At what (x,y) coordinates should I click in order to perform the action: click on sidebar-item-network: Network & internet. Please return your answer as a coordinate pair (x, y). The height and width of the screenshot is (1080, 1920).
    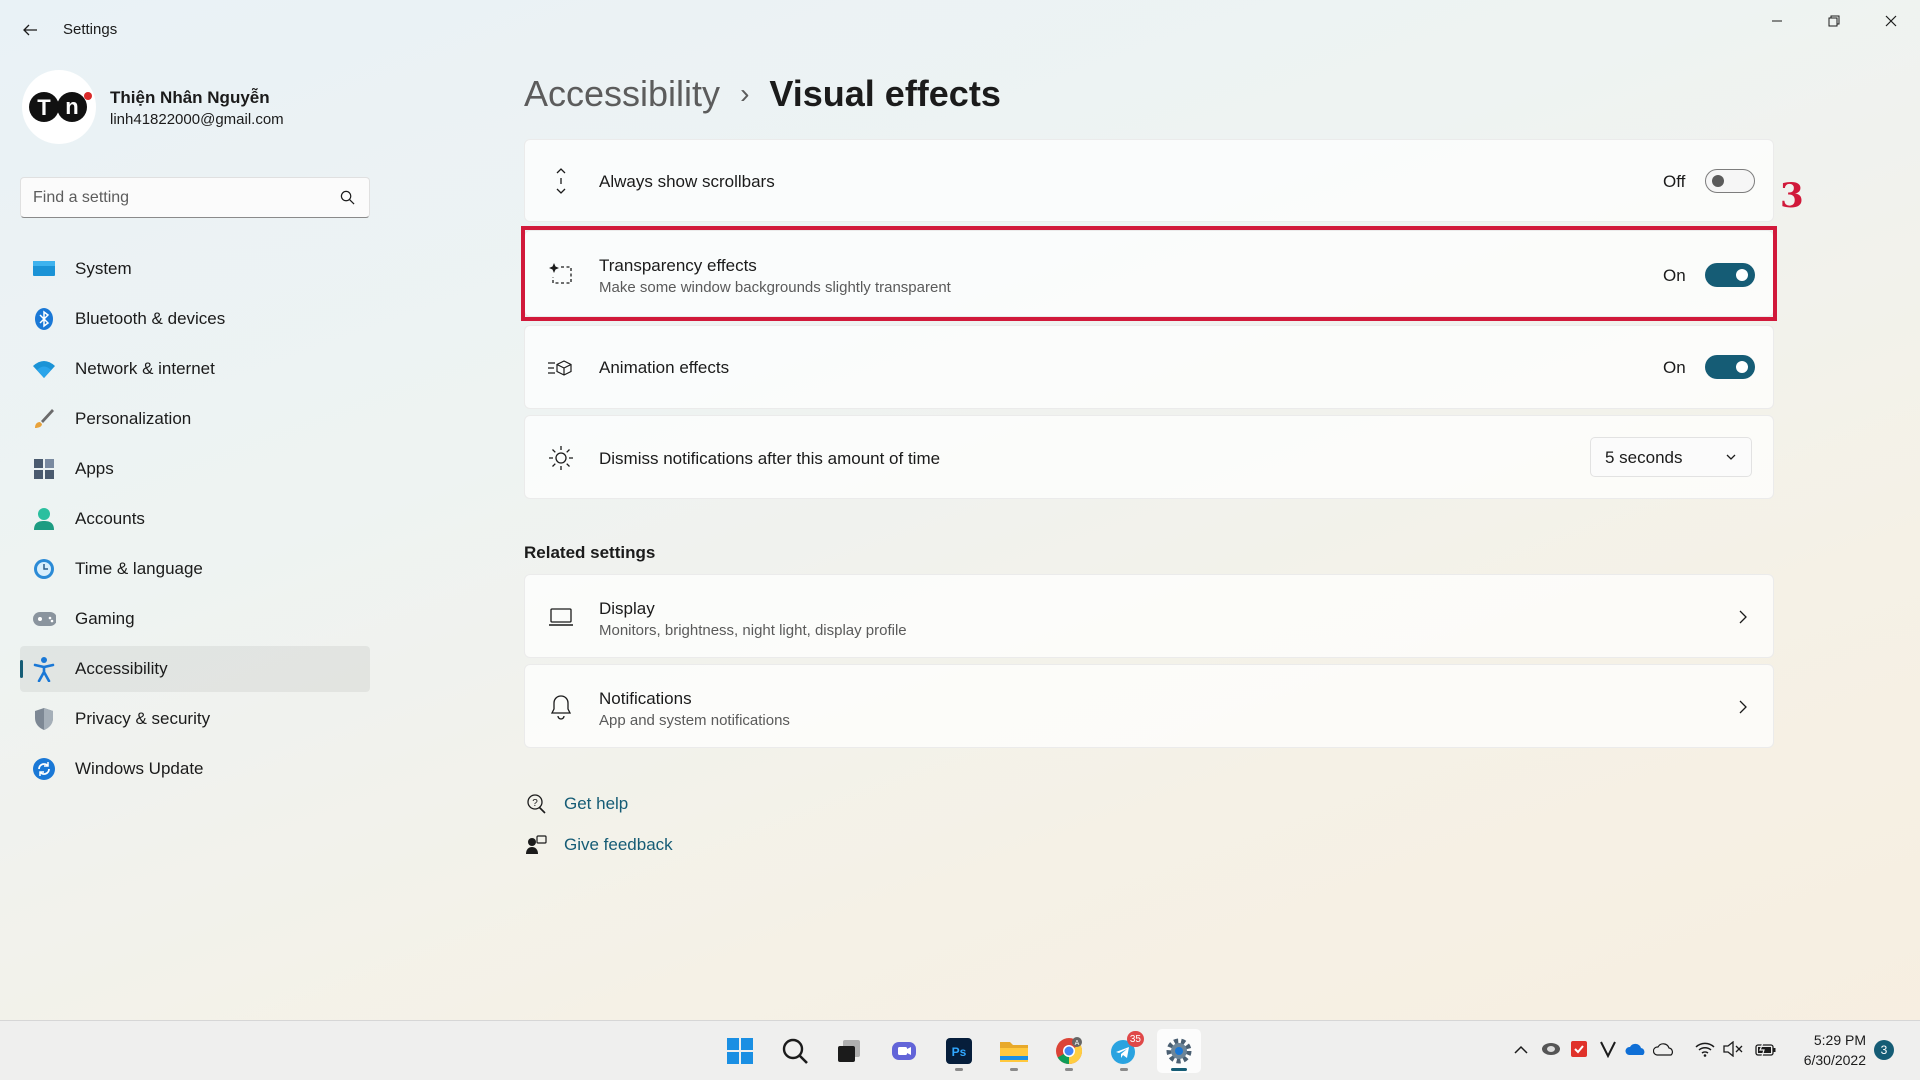
    Looking at the image, I should click on (195, 369).